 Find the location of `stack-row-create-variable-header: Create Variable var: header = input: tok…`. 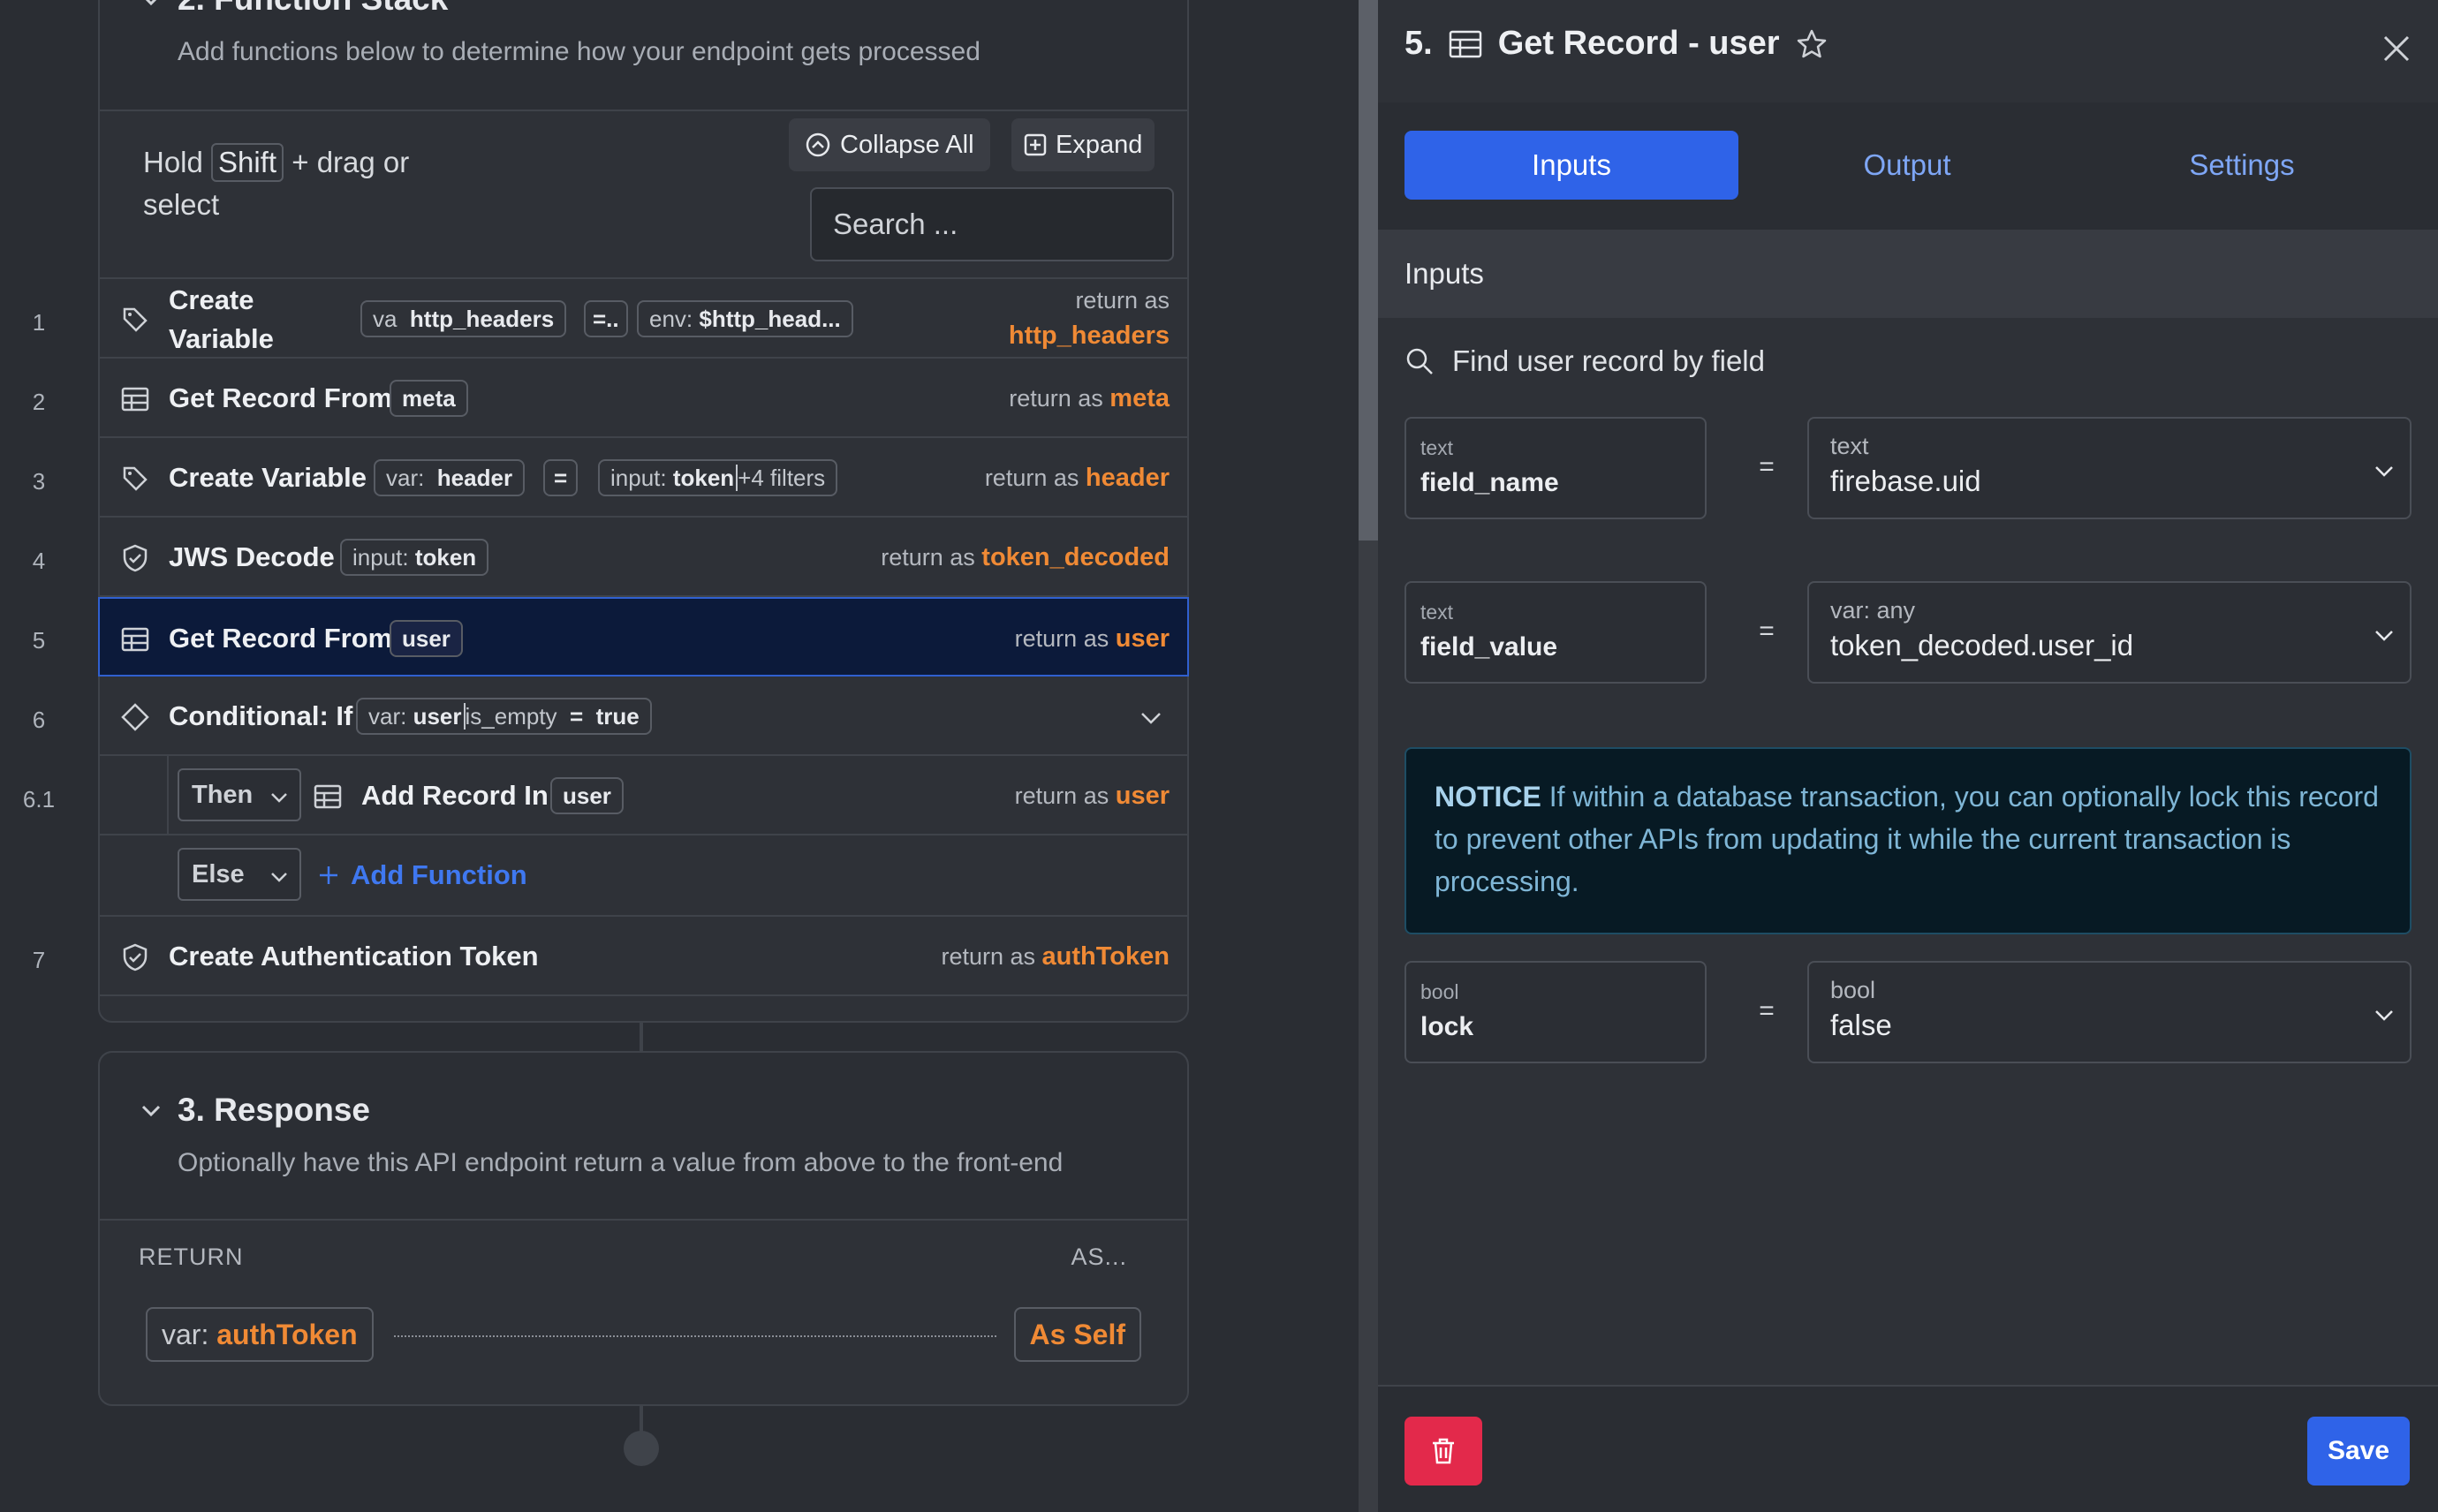

stack-row-create-variable-header: Create Variable var: header = input: tok… is located at coordinates (643, 478).